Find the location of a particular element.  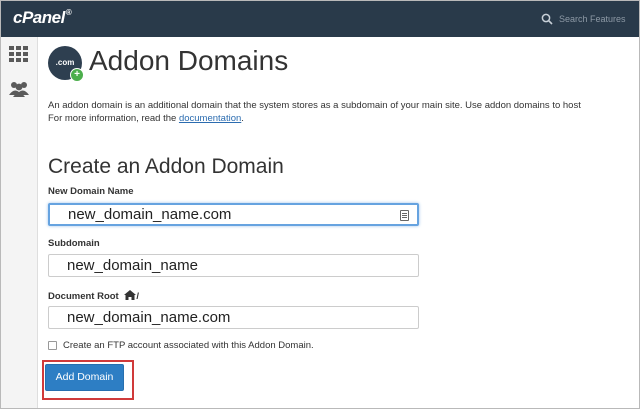

new-domain-field is located at coordinates (233, 214).